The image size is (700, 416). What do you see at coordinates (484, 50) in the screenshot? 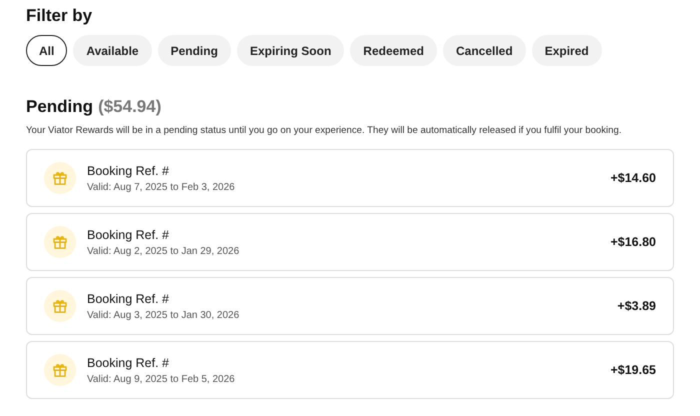
I see `filter-chip: Cancelled` at bounding box center [484, 50].